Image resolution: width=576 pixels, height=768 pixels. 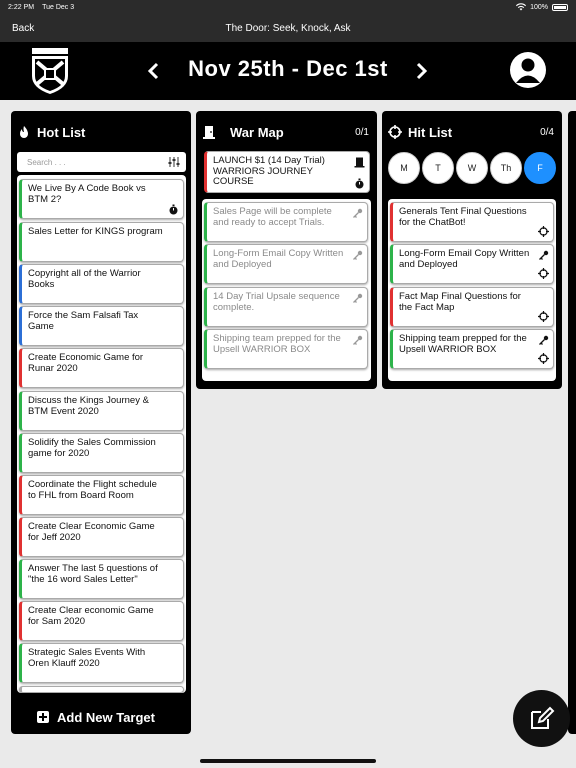 I want to click on status-date: Tue Dec 3, so click(x=58, y=7).